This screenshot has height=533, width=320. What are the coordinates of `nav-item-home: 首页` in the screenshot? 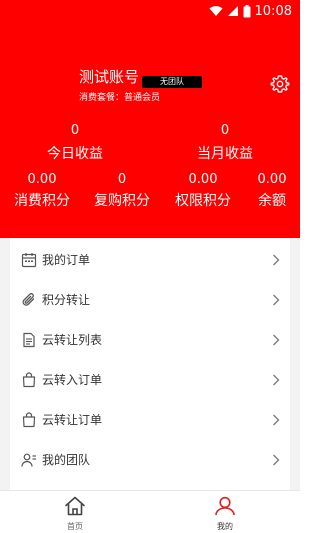 It's located at (75, 512).